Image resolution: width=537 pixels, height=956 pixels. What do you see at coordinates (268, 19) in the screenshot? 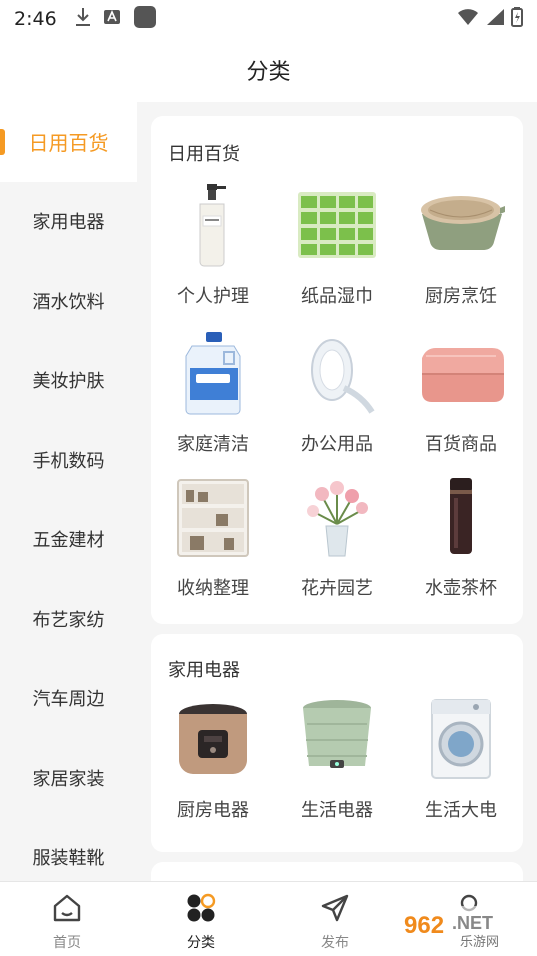
I see `status-bar: 2:46` at bounding box center [268, 19].